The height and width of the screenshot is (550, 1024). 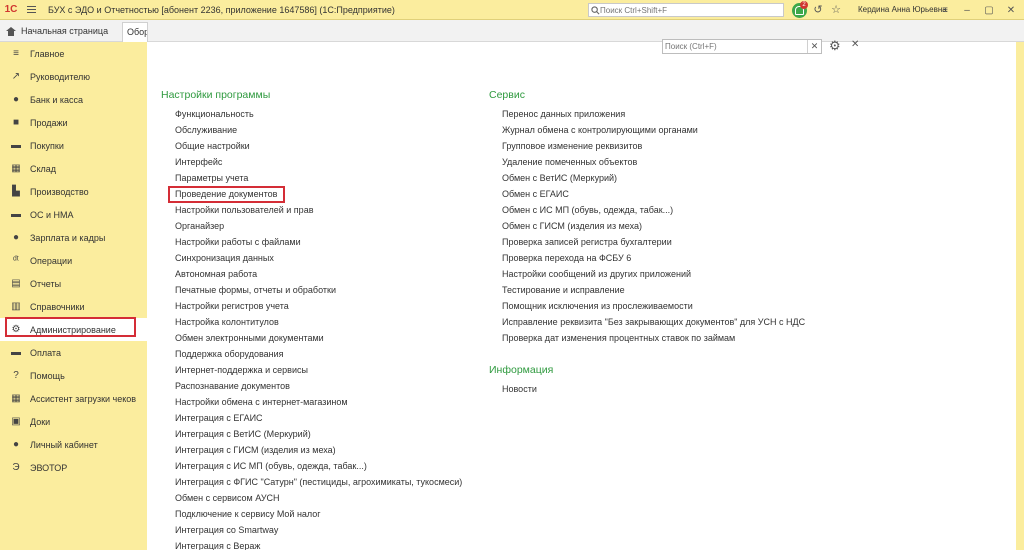 What do you see at coordinates (16, 260) in the screenshot?
I see `sidebar-item-icon: ᵈᵗ` at bounding box center [16, 260].